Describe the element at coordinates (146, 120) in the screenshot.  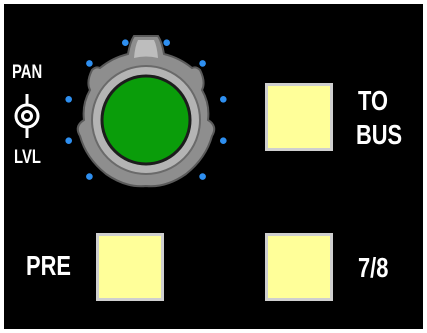
I see `knob-cap` at that location.